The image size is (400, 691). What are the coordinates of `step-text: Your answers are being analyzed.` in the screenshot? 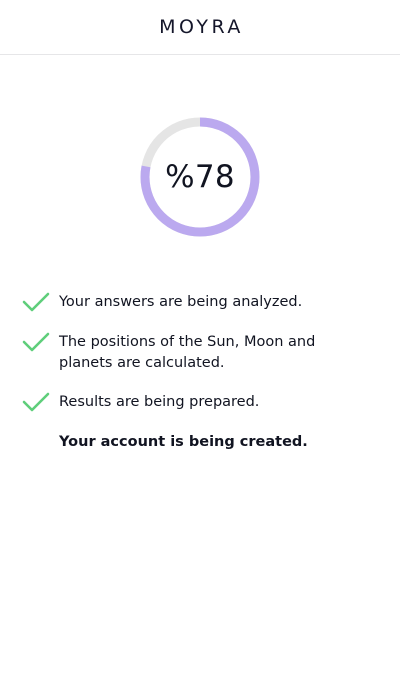 It's located at (181, 302).